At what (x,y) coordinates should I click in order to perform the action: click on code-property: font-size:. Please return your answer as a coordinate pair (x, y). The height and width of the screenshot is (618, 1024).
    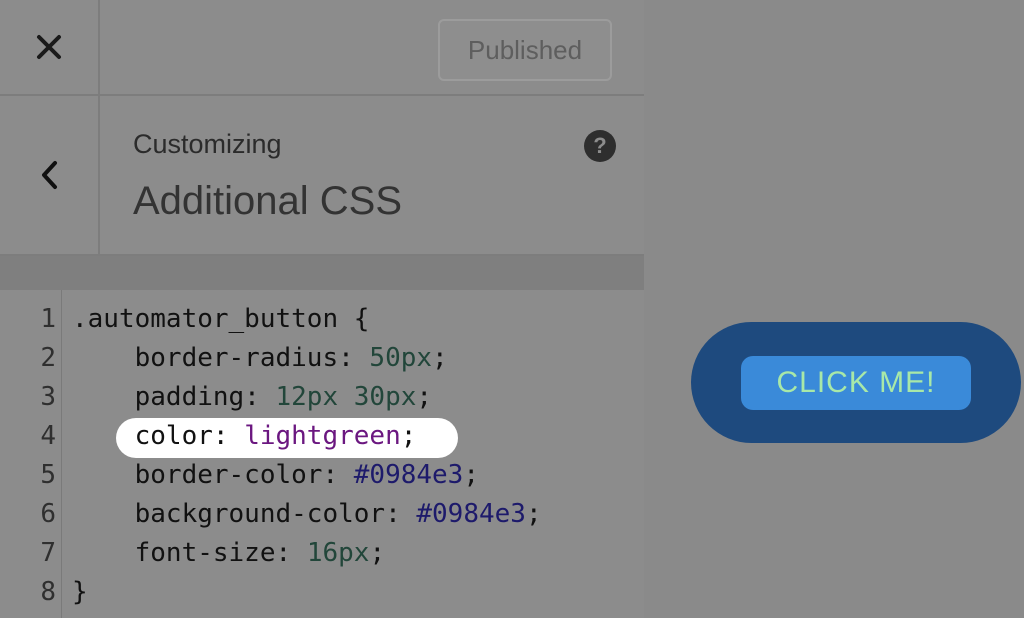
    Looking at the image, I should click on (189, 553).